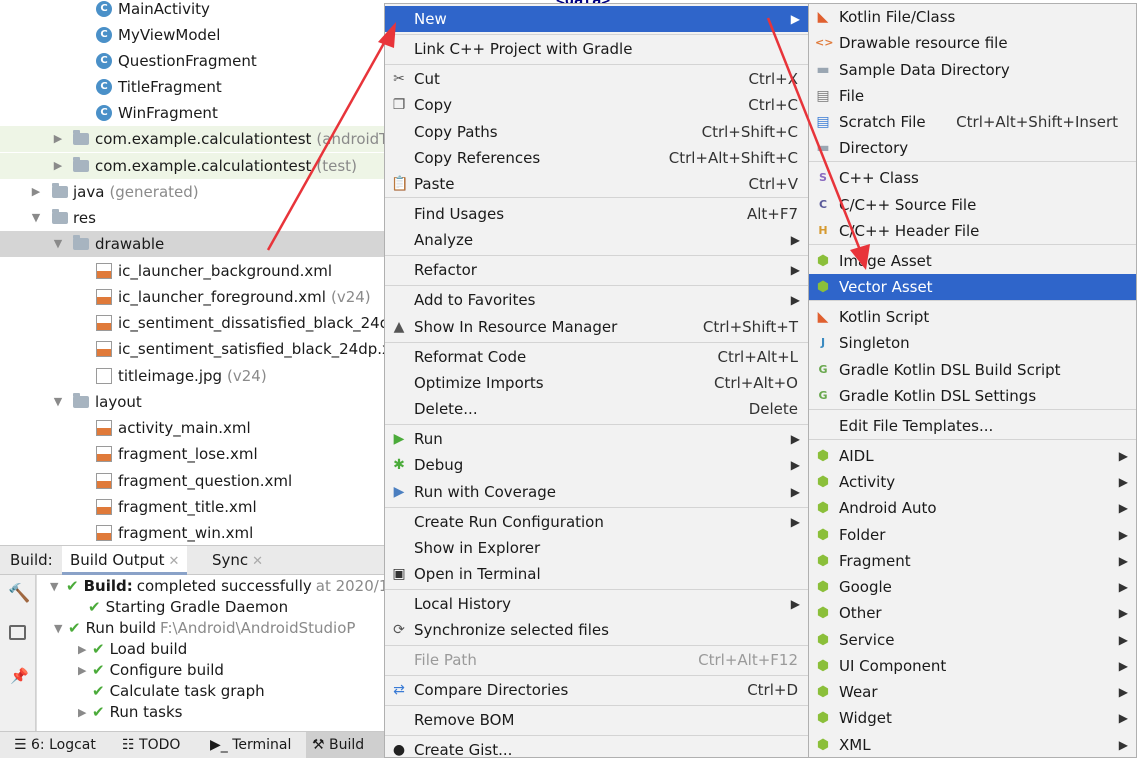  What do you see at coordinates (972, 456) in the screenshot?
I see `menu-item: ⬢ AIDL ▶` at bounding box center [972, 456].